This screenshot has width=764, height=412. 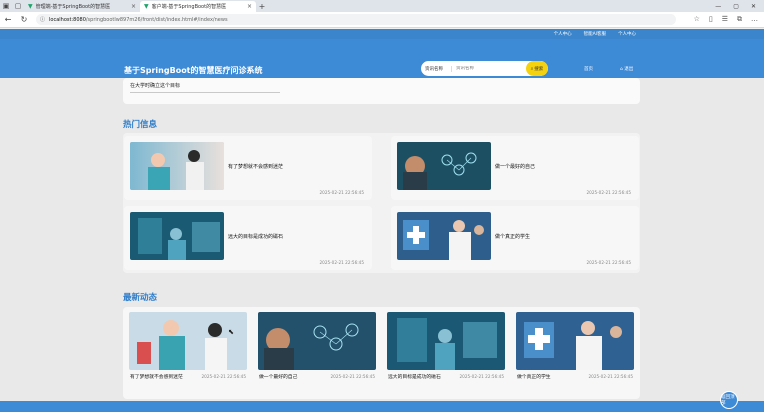 I want to click on close-window-icon: ✕, so click(x=753, y=6).